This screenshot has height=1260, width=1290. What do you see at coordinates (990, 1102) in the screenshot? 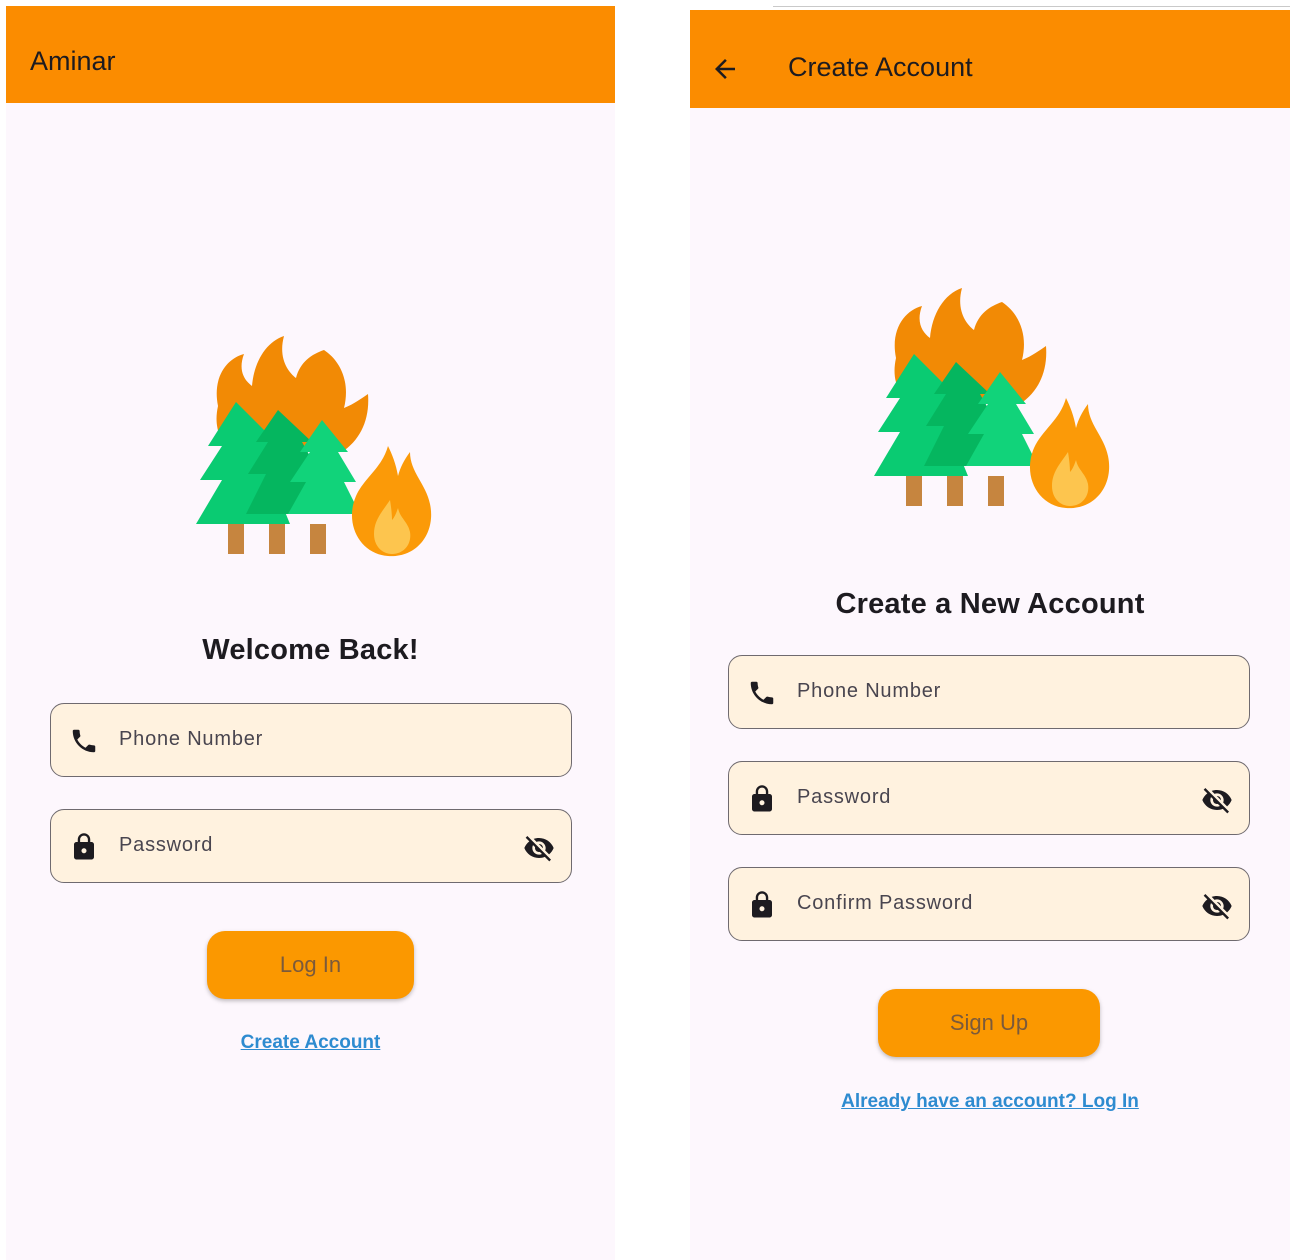
I see `login-link: Already have an account? Log In` at bounding box center [990, 1102].